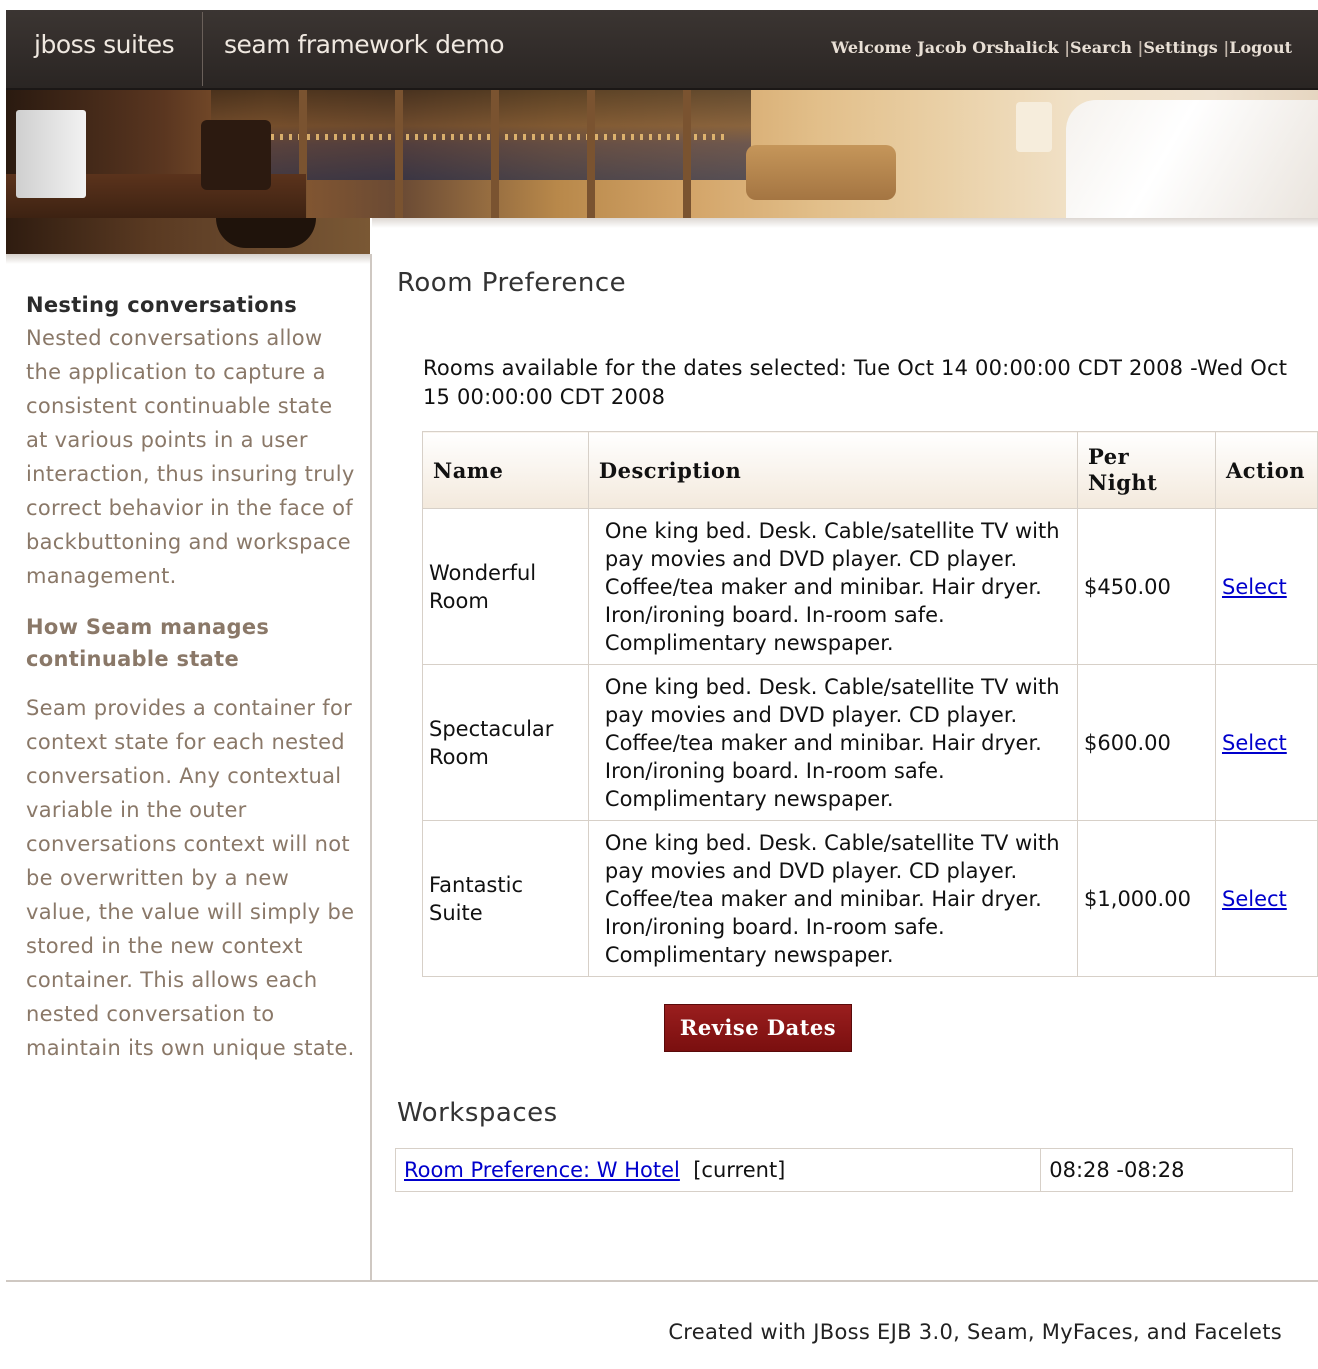  I want to click on hotel-banner-image, so click(662, 154).